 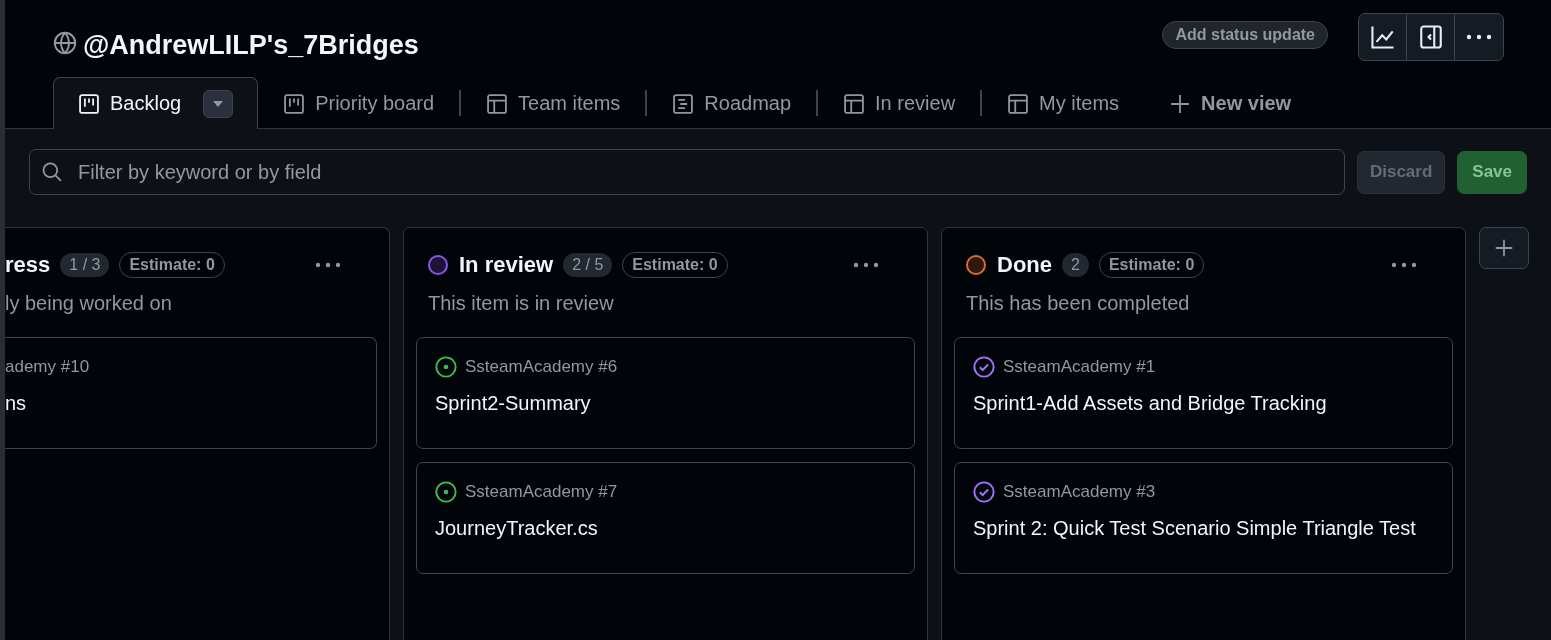 What do you see at coordinates (52, 172) in the screenshot?
I see `search-icon` at bounding box center [52, 172].